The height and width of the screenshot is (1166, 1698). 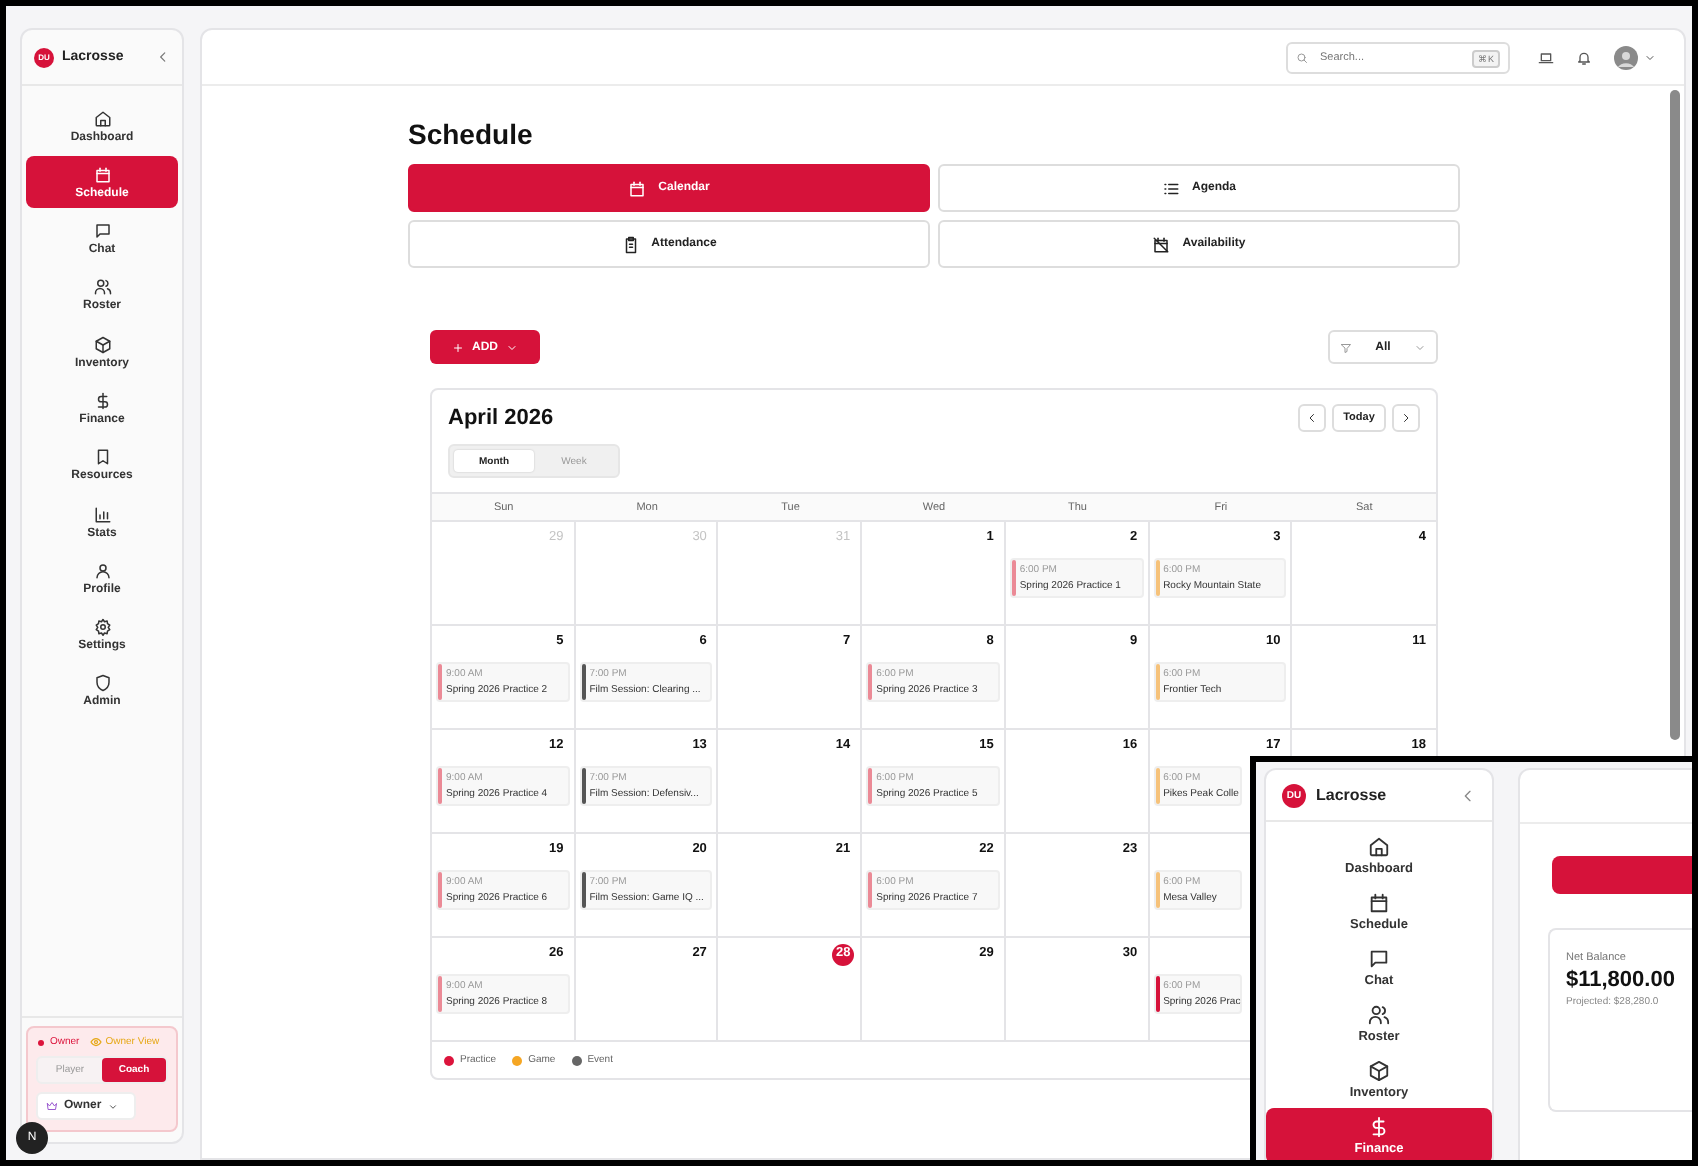 What do you see at coordinates (458, 347) in the screenshot?
I see `plus-icon` at bounding box center [458, 347].